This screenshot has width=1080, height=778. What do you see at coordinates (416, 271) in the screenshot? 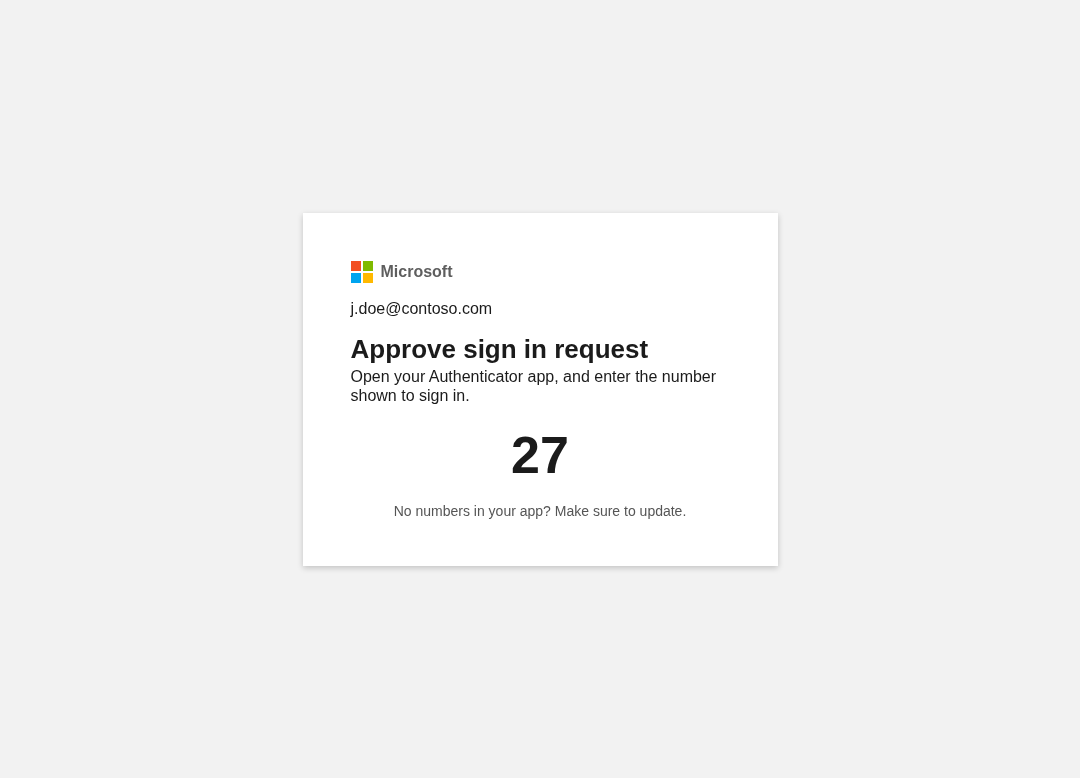
I see `brand-name: Microsoft` at bounding box center [416, 271].